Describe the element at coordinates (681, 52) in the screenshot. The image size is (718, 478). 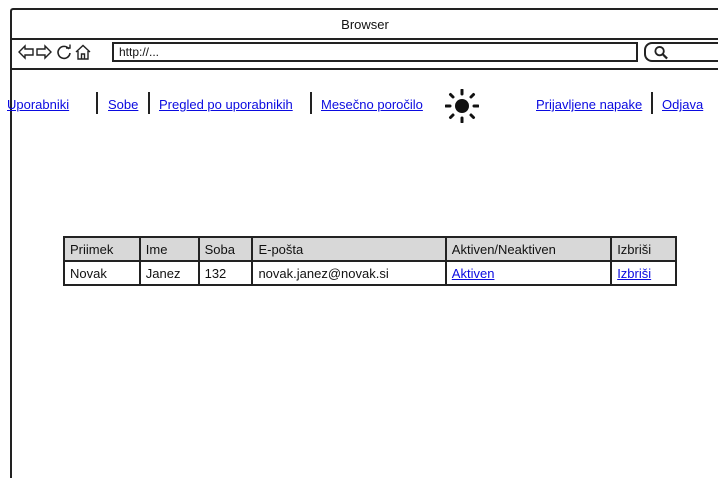
I see `search-box` at that location.